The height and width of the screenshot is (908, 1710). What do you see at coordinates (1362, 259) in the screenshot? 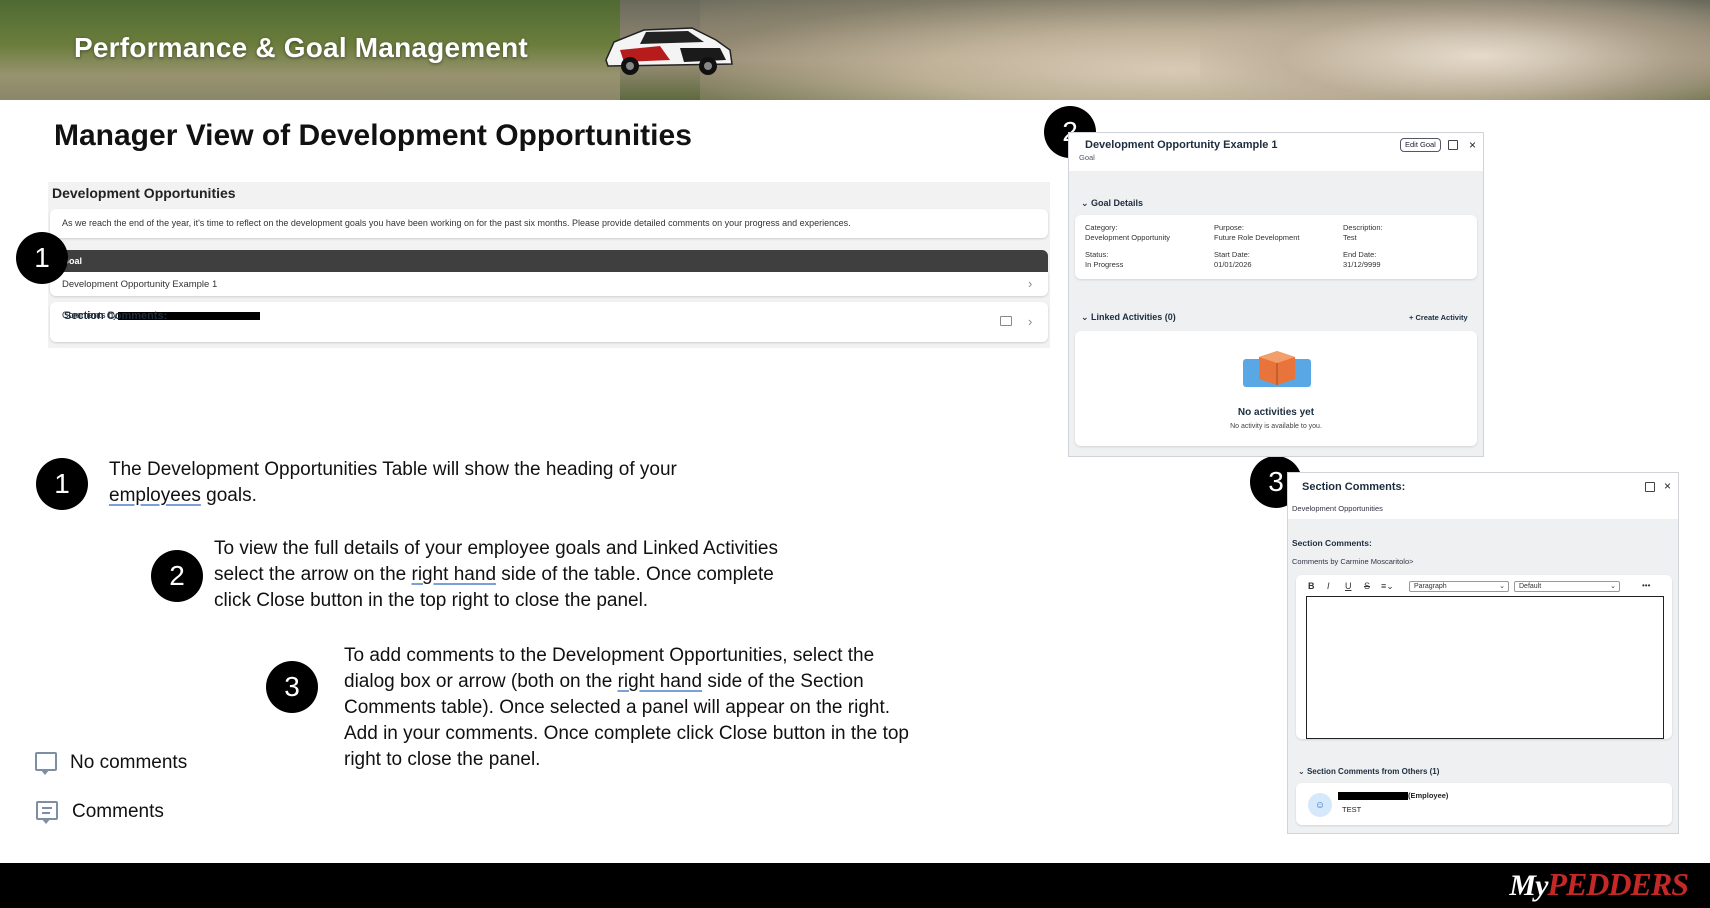
I see `end-date-field: End Date: 31/12/9999` at bounding box center [1362, 259].